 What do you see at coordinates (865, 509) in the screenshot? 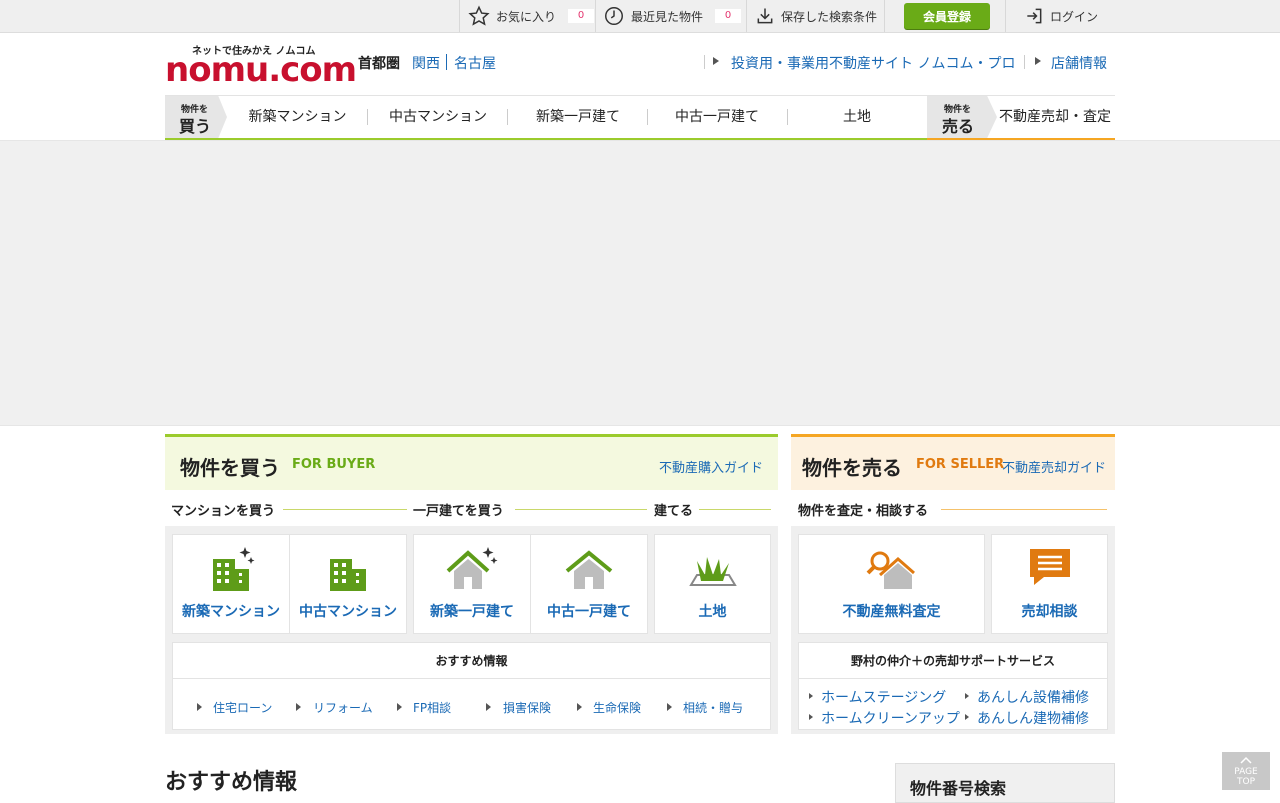
I see `sub-appraise: 物件を査定・相談する` at bounding box center [865, 509].